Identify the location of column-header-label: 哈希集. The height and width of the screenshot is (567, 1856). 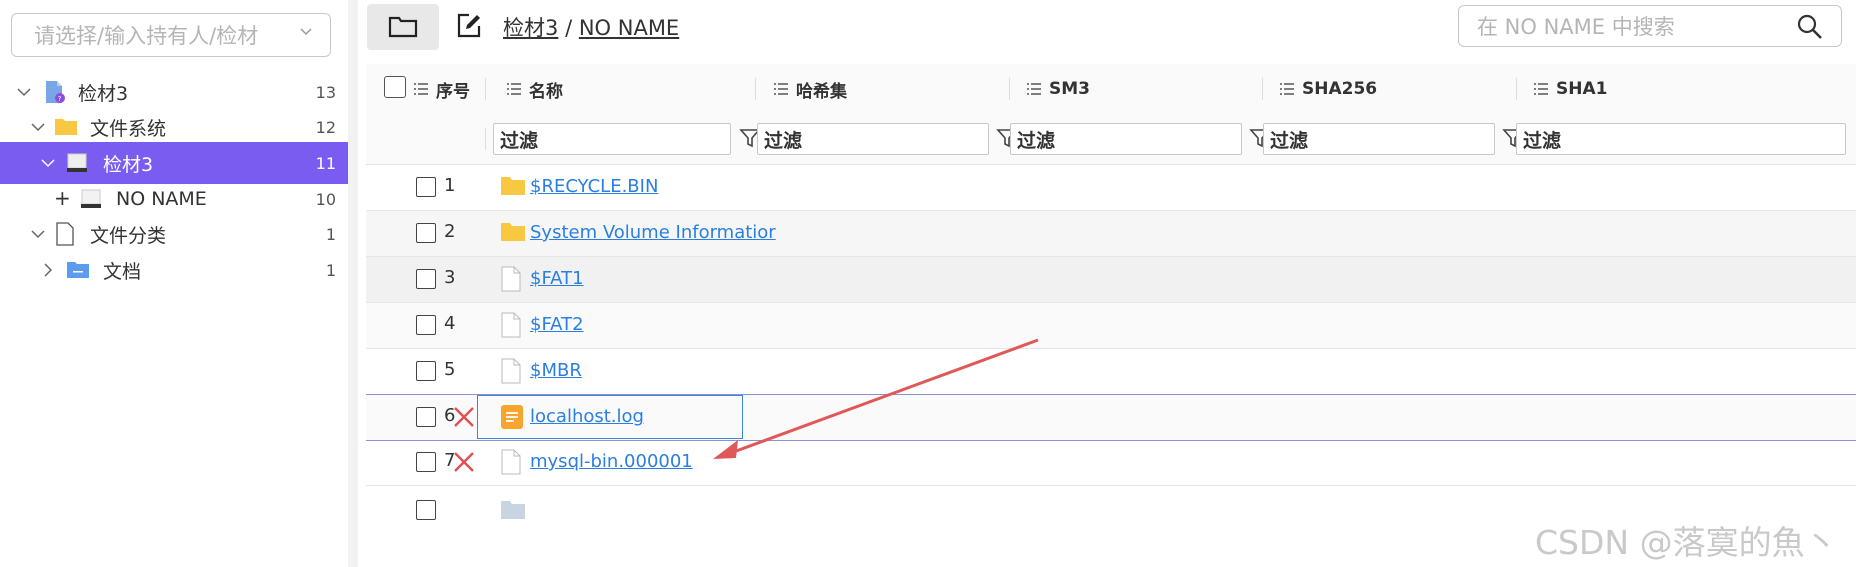
(821, 91).